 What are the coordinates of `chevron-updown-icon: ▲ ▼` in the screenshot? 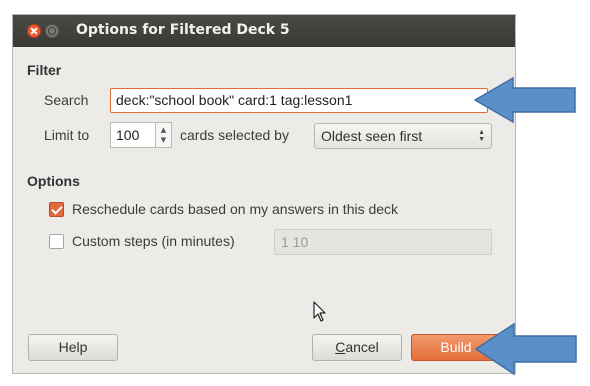 It's located at (481, 136).